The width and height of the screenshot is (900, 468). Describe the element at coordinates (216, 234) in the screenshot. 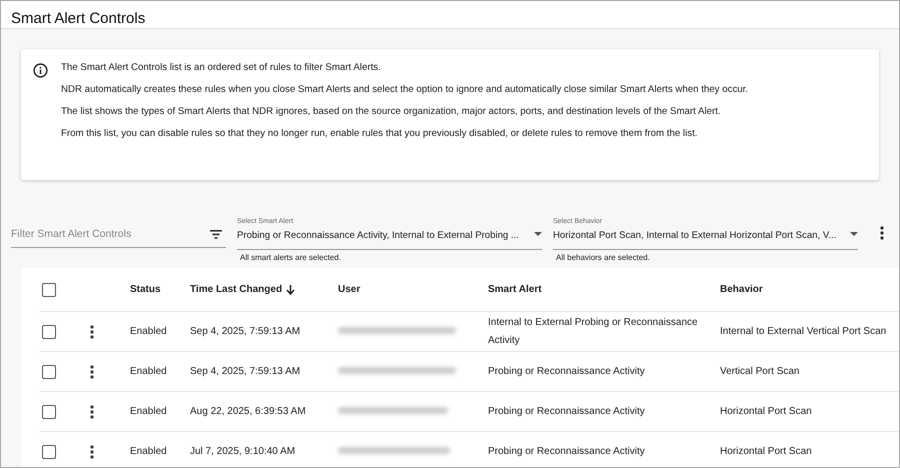

I see `filter-icon` at that location.